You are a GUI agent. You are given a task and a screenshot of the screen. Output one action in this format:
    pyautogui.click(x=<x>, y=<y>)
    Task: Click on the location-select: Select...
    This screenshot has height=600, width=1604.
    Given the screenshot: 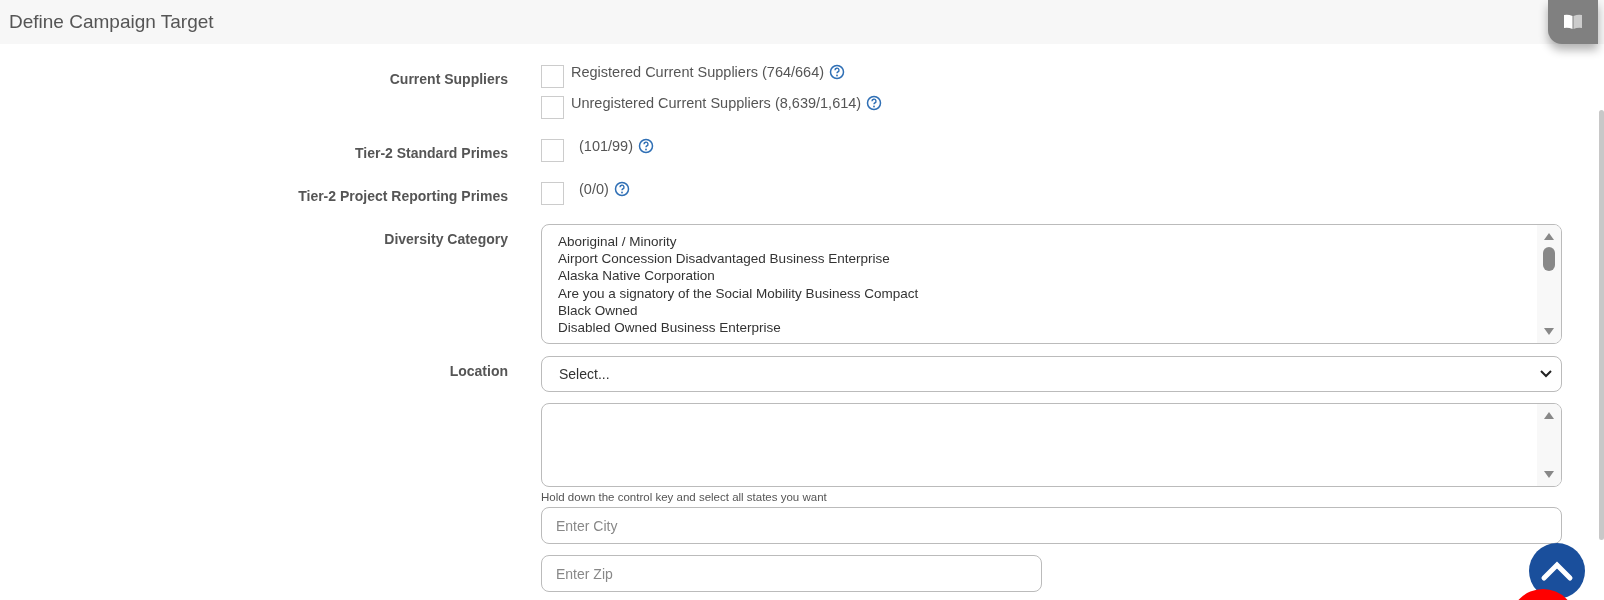 What is the action you would take?
    pyautogui.click(x=1051, y=374)
    